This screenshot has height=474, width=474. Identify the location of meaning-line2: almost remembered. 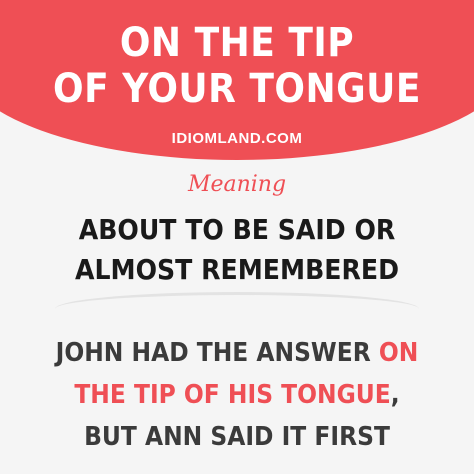
(237, 269).